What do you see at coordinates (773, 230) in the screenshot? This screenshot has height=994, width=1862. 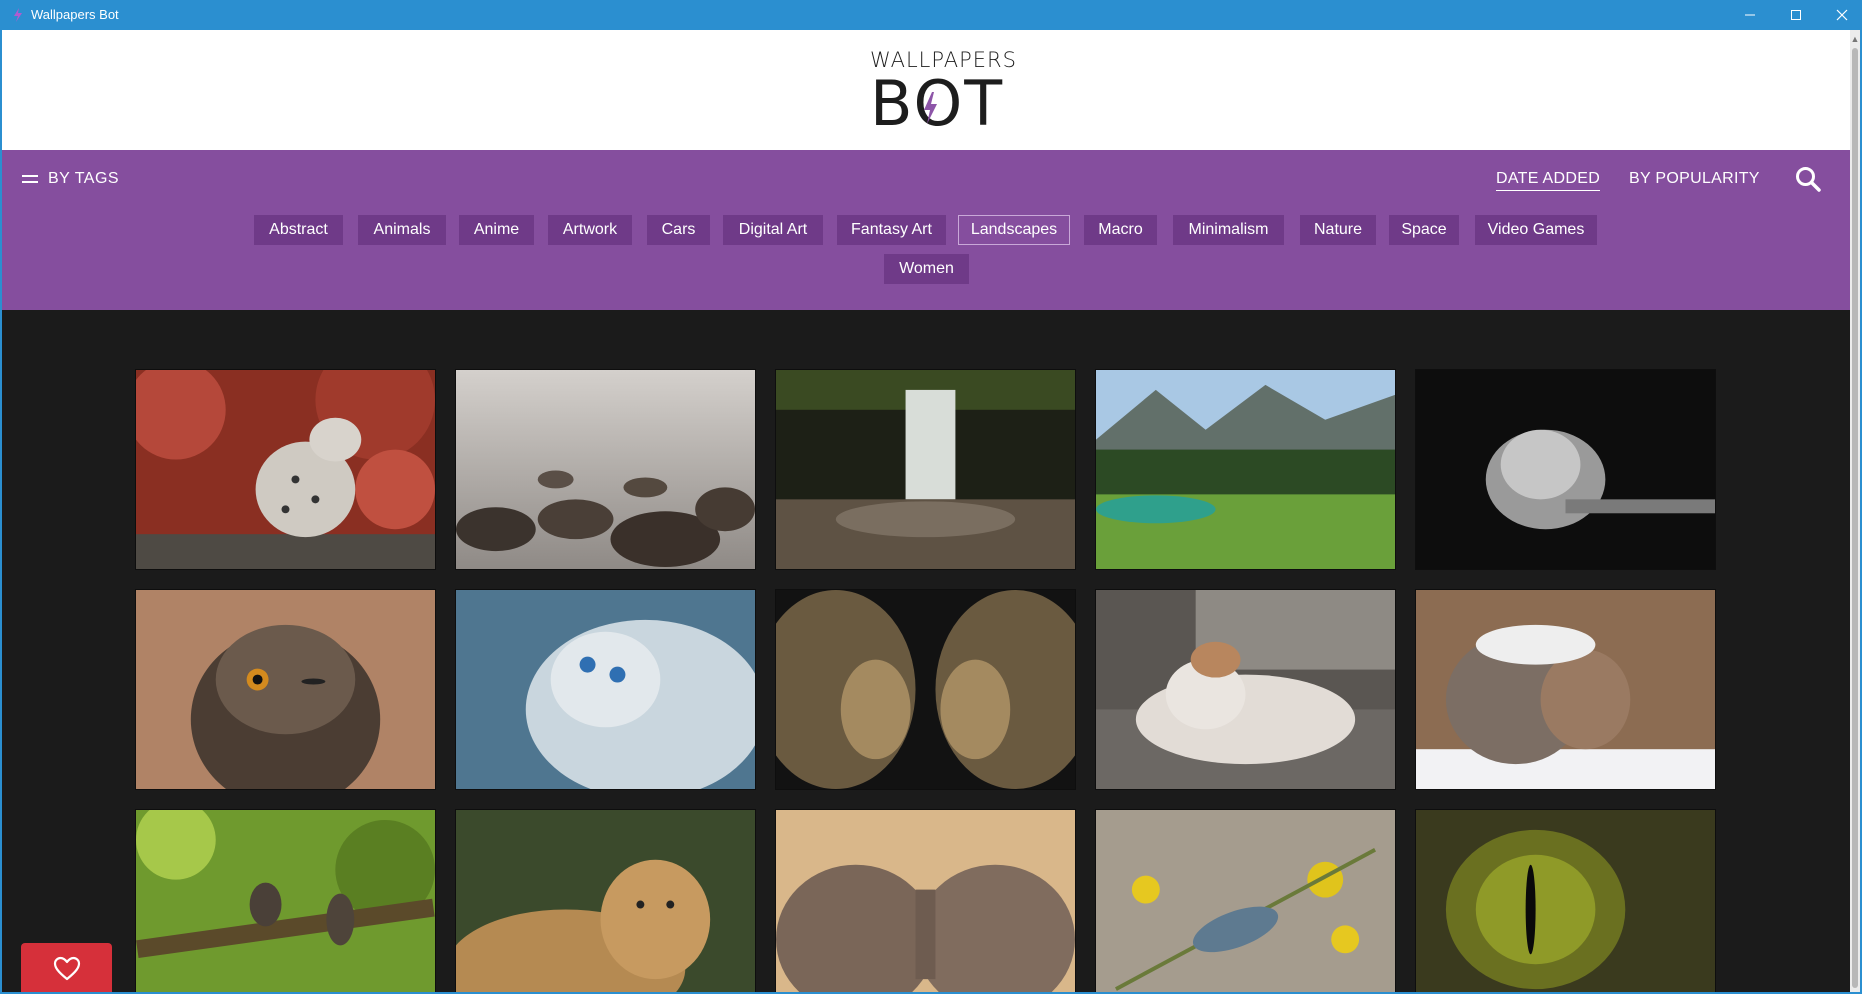 I see `tag-digital-art: Digital Art` at bounding box center [773, 230].